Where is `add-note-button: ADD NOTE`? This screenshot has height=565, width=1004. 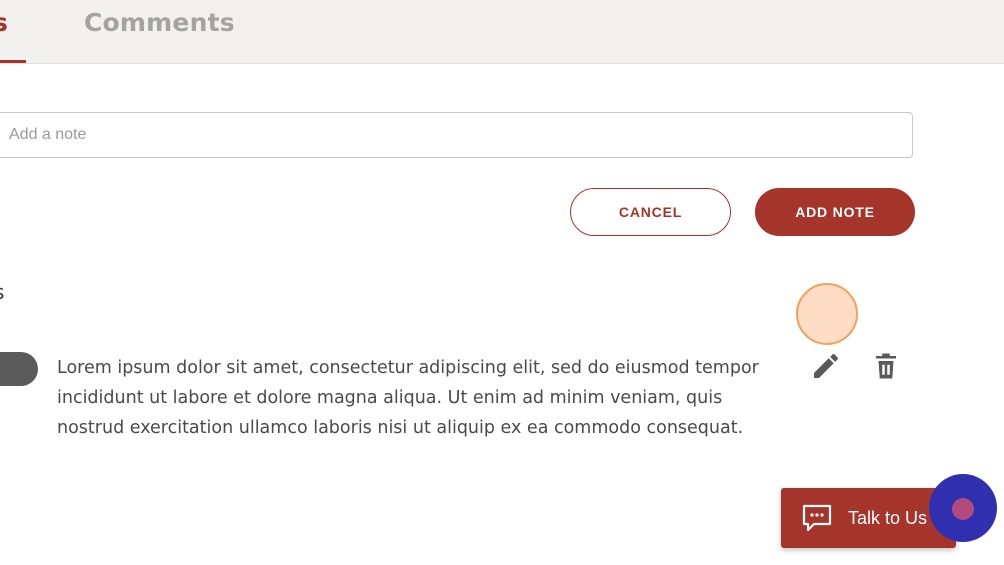
add-note-button: ADD NOTE is located at coordinates (835, 212).